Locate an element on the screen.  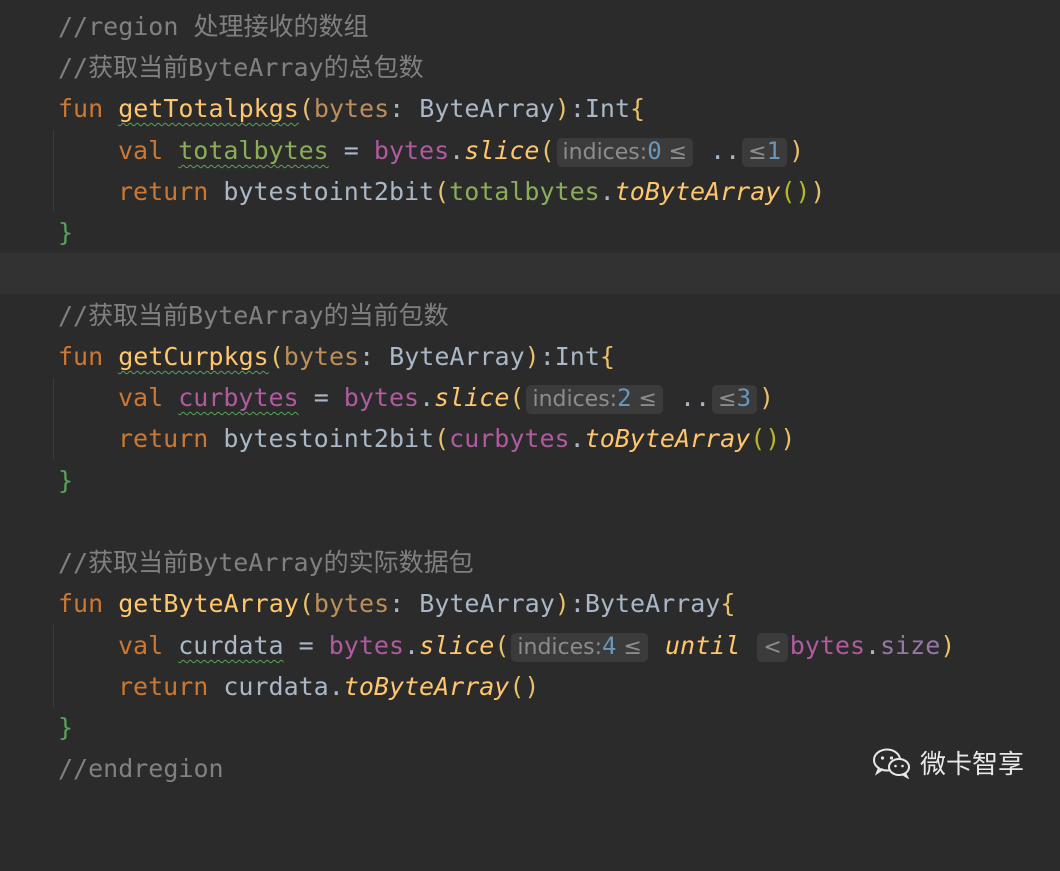
return-type: :ByteArray is located at coordinates (645, 603).